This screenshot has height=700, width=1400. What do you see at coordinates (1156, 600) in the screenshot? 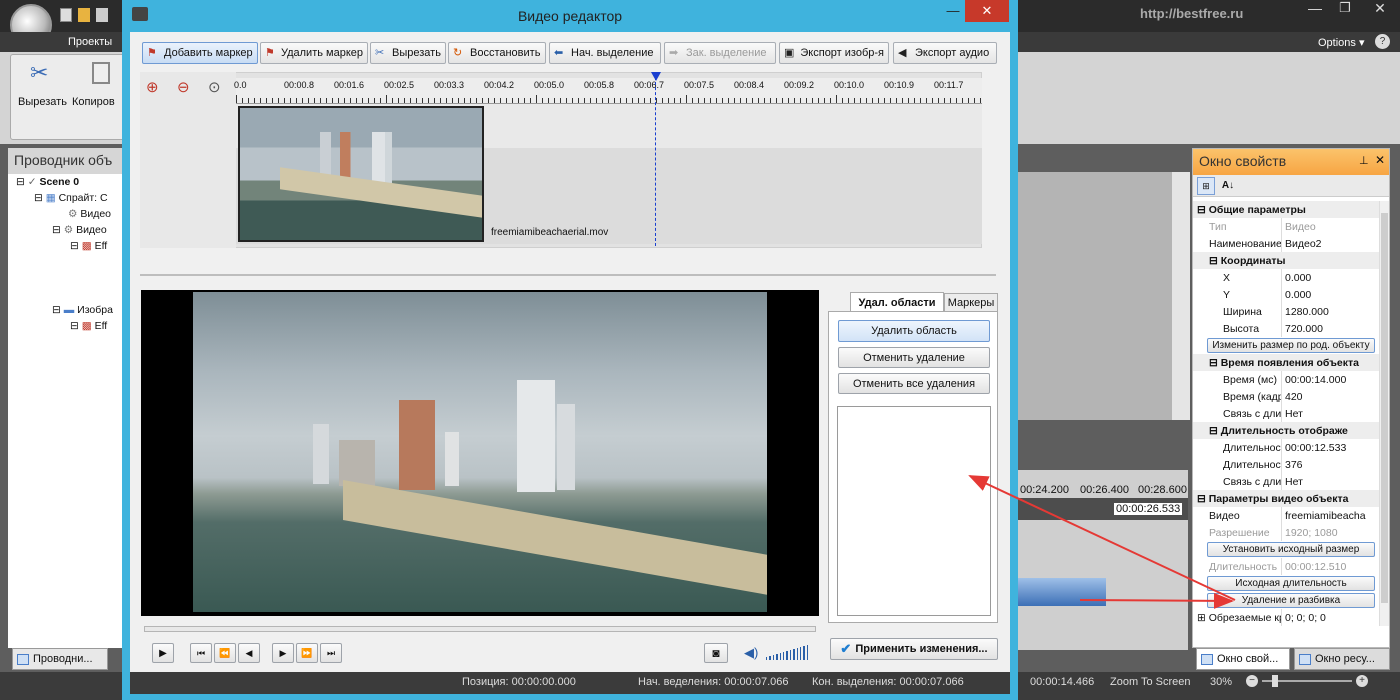
I see `arrow-to-button` at bounding box center [1156, 600].